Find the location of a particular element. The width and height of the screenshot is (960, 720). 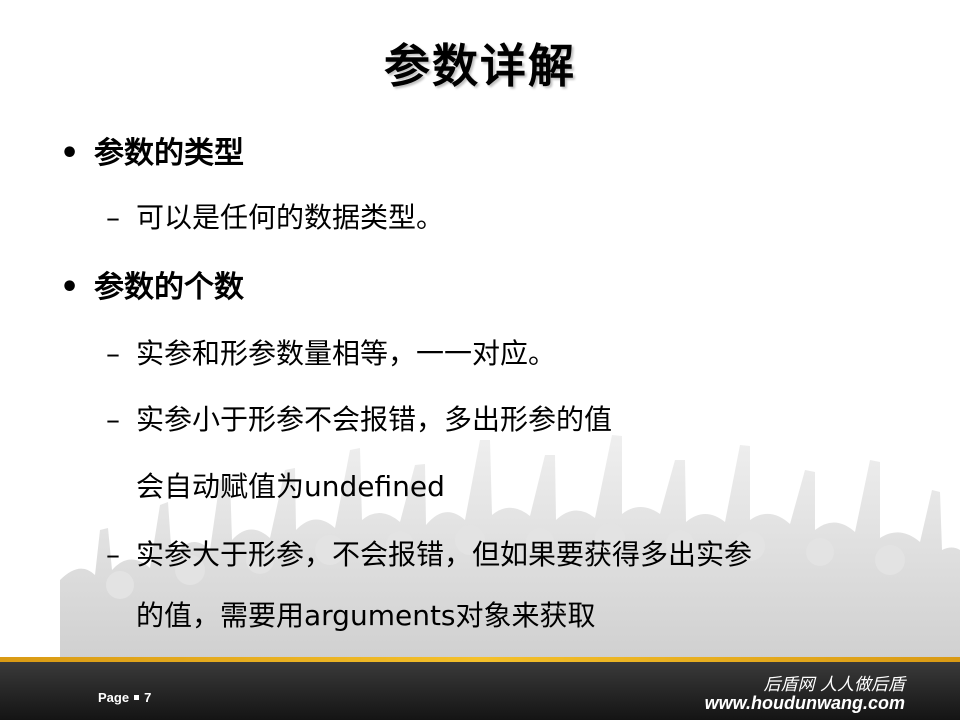

footer-slogan: 后盾网 人人做后盾 is located at coordinates (834, 685).